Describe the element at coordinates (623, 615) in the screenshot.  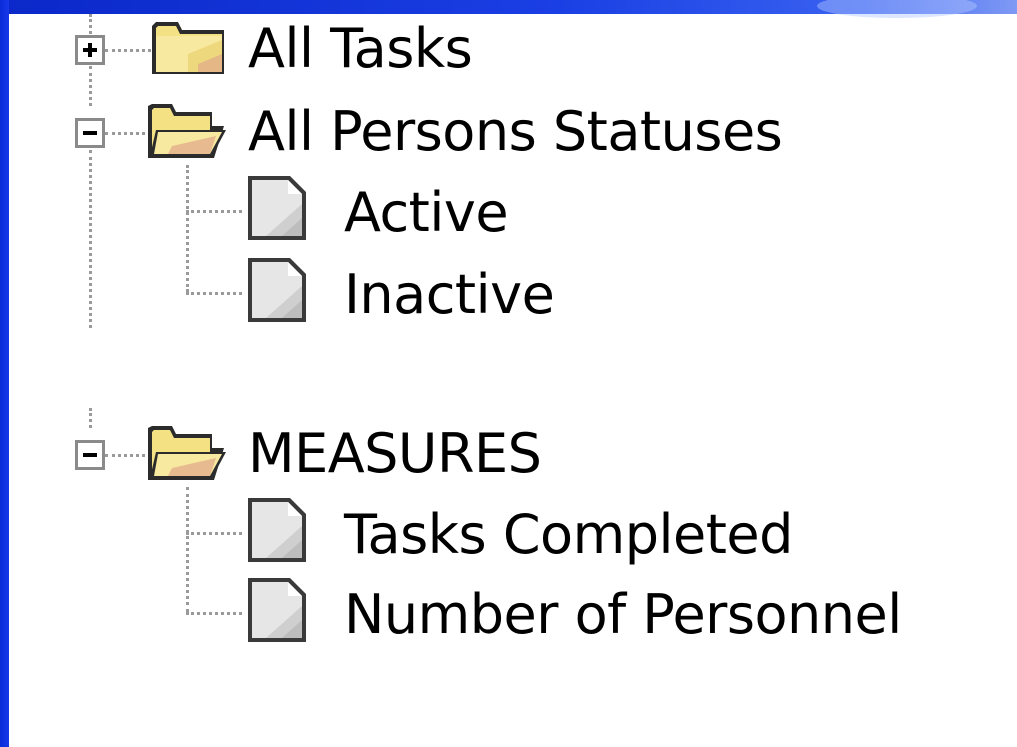
I see `node-label: Number of Personnel` at that location.